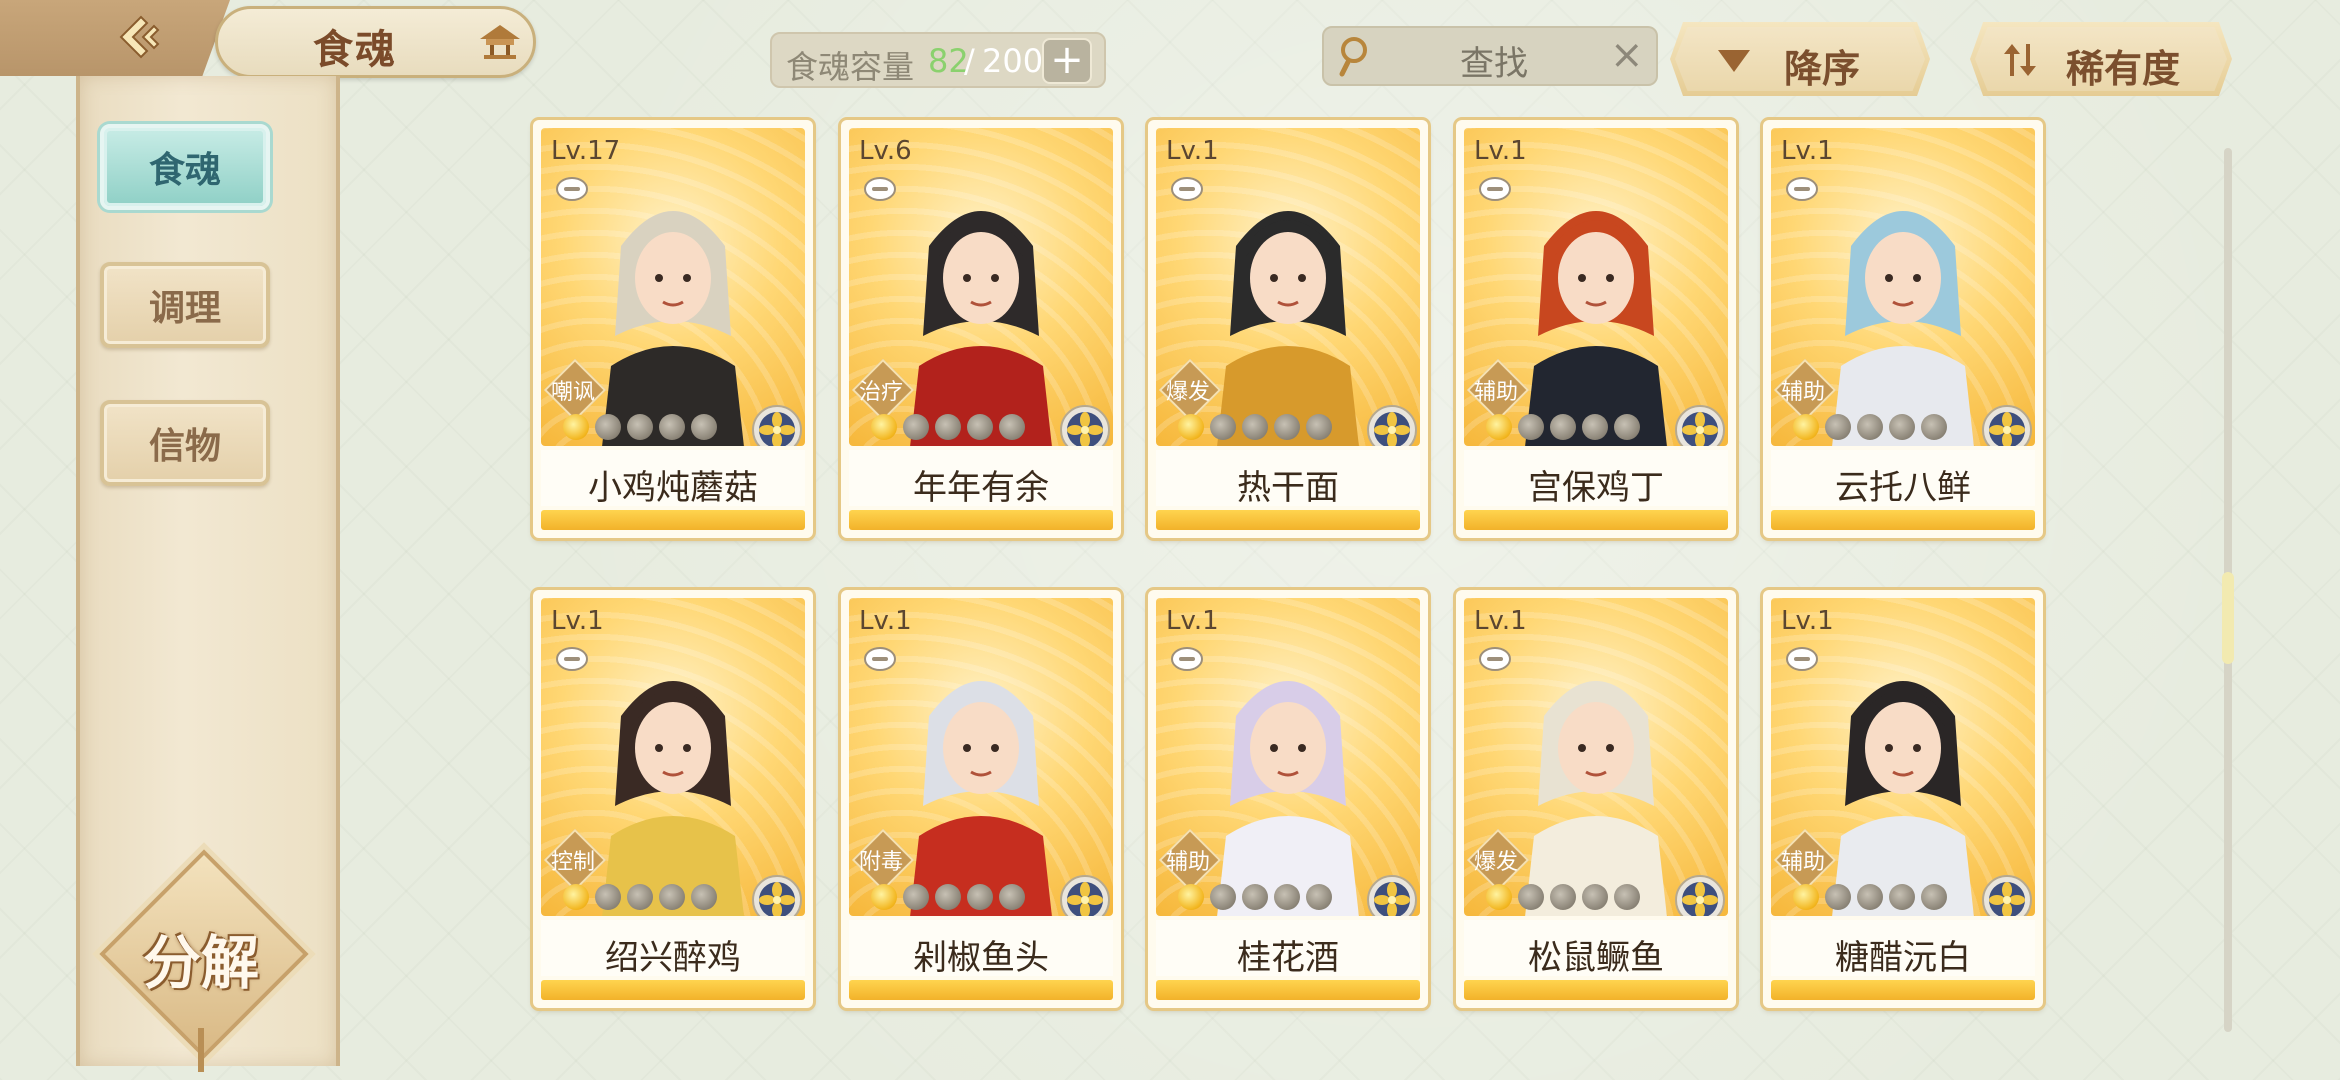 The height and width of the screenshot is (1080, 2340). Describe the element at coordinates (948, 61) in the screenshot. I see `capacity-current: 82` at that location.